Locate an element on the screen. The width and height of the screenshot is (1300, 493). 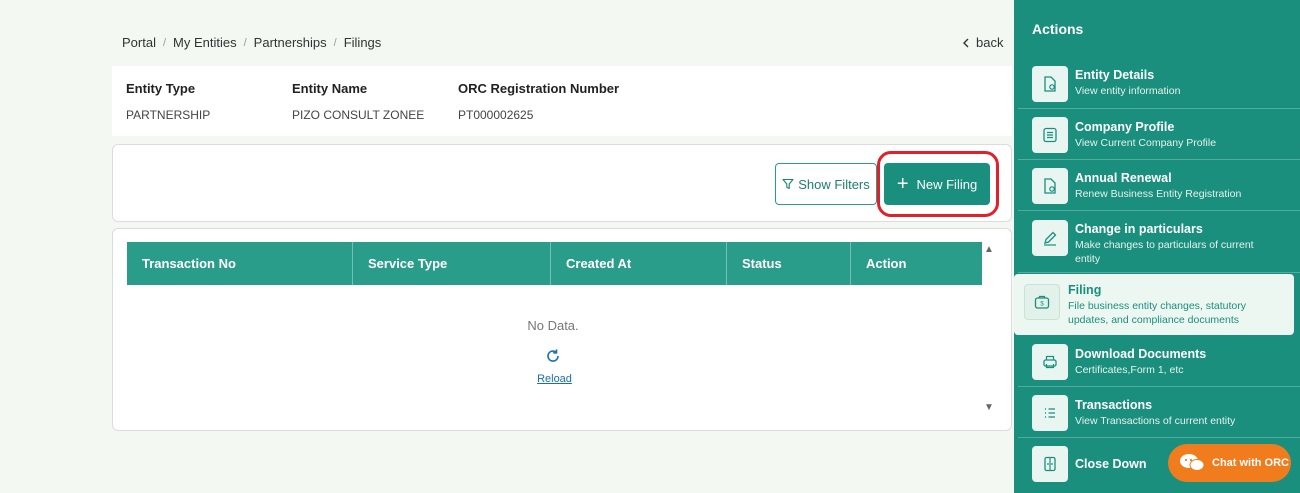
reload-link: Reload is located at coordinates (554, 379).